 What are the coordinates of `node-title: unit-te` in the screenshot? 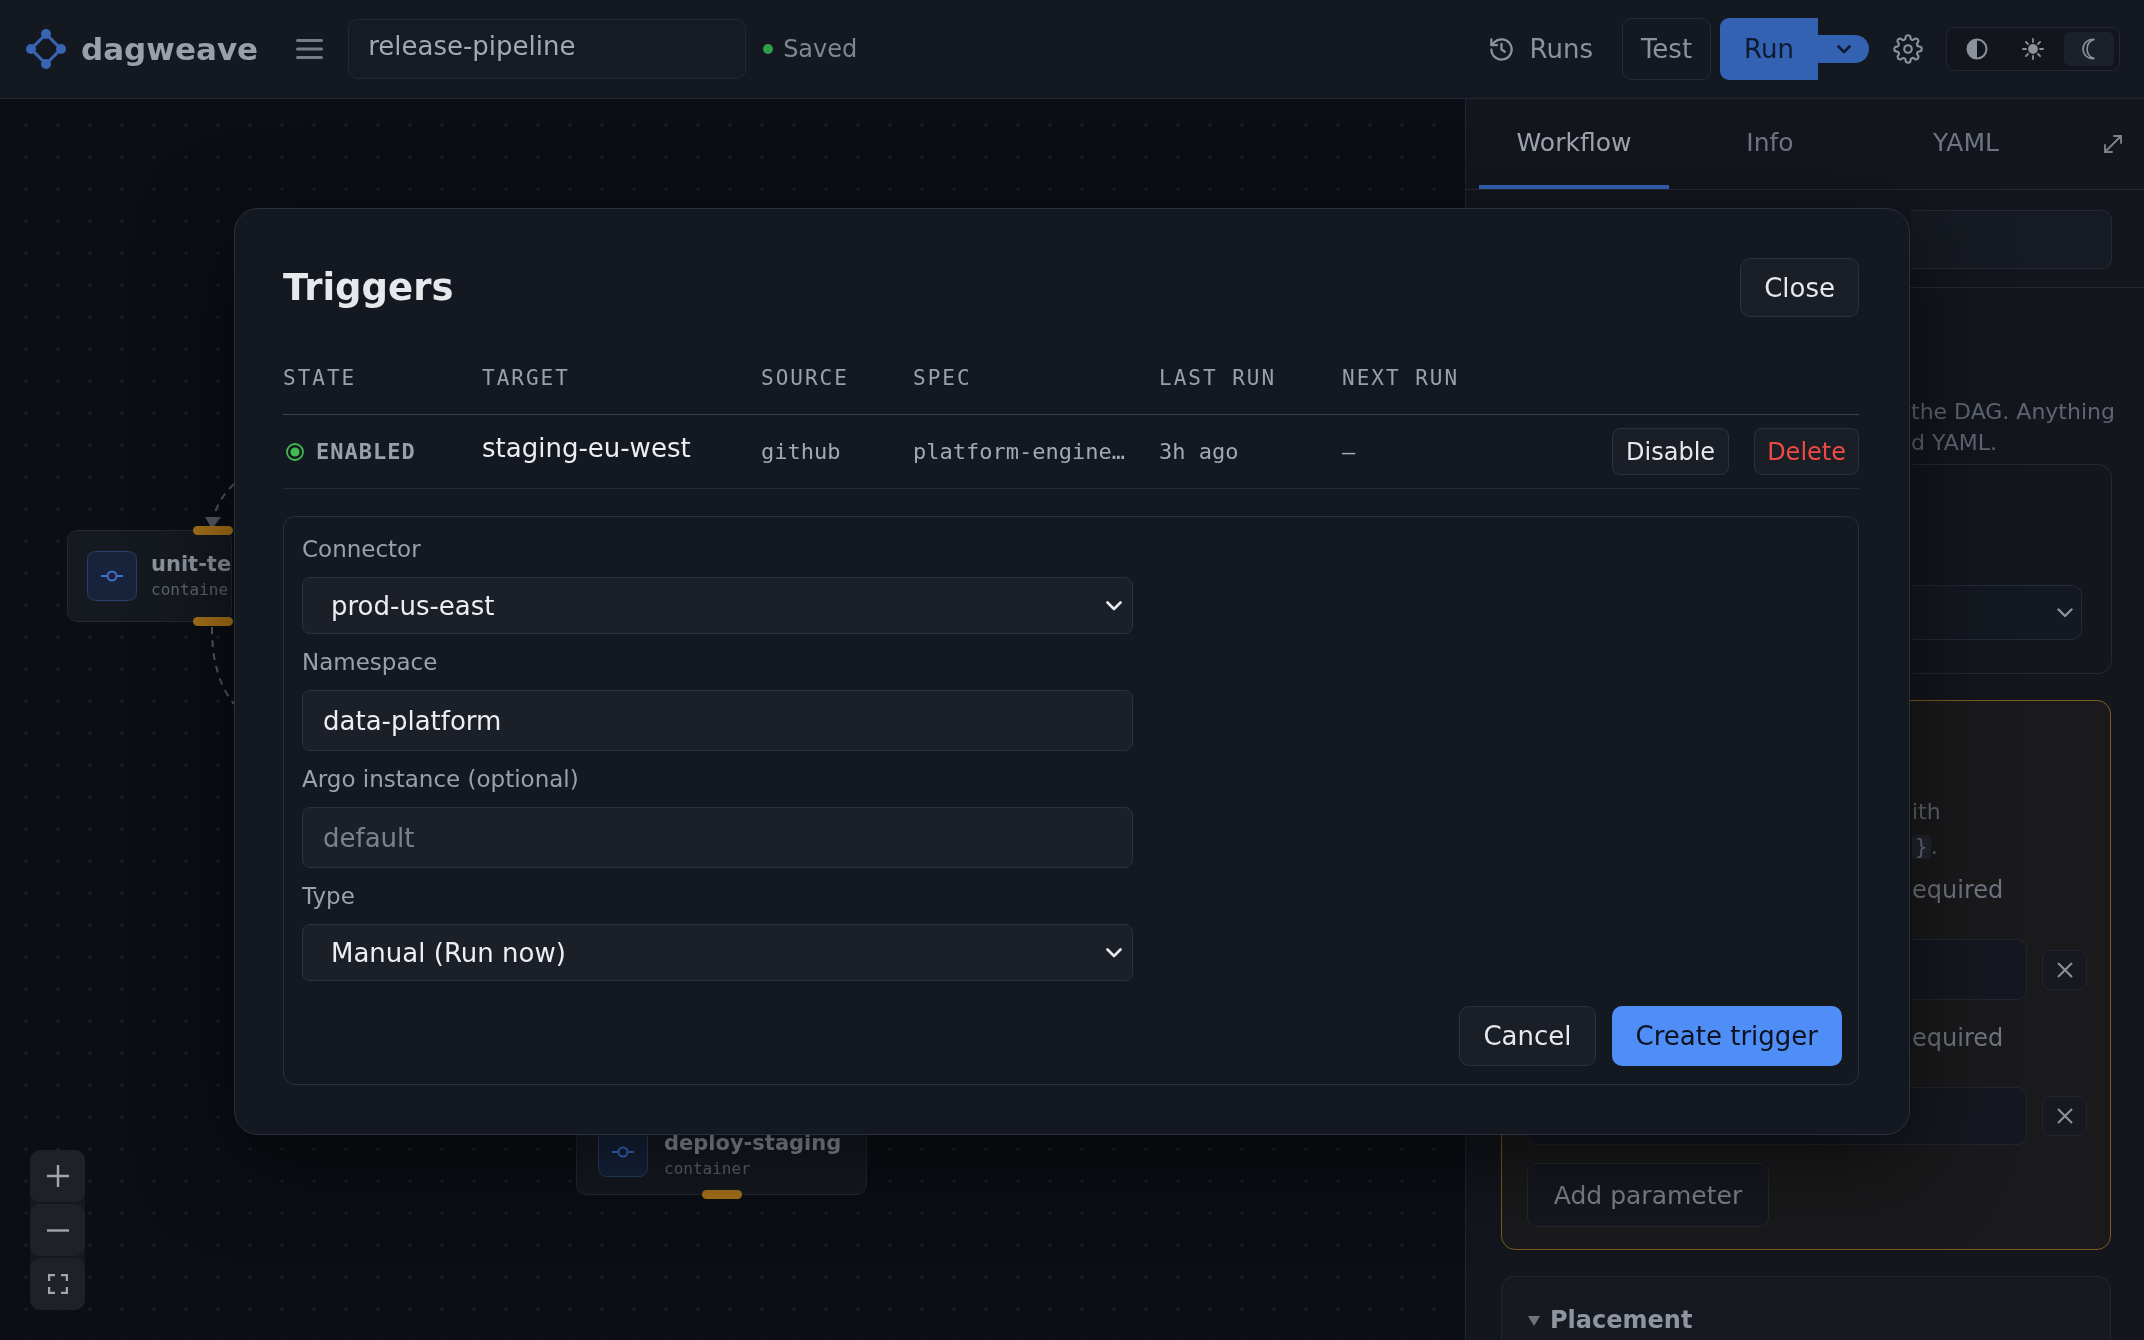 It's located at (191, 564).